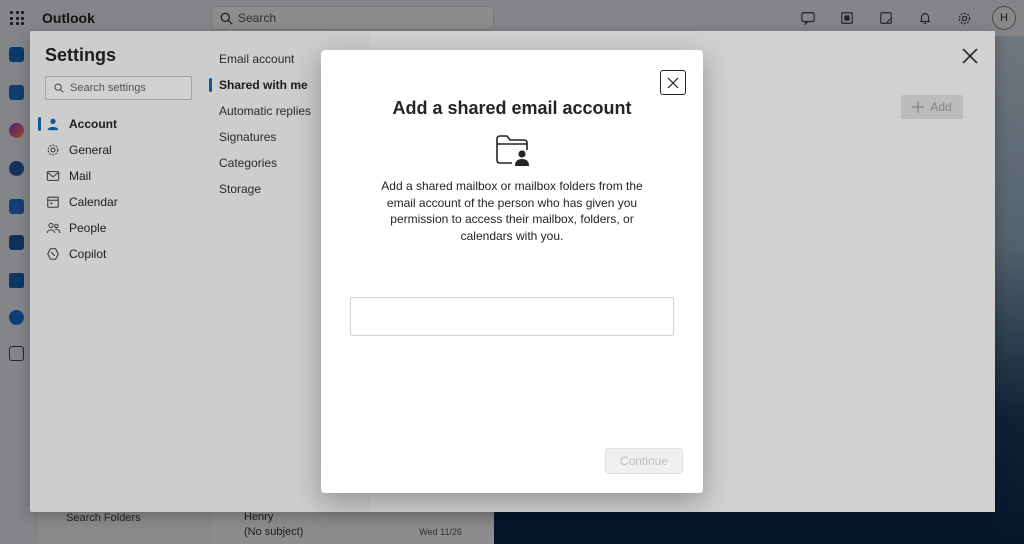  I want to click on close-icon, so click(673, 82).